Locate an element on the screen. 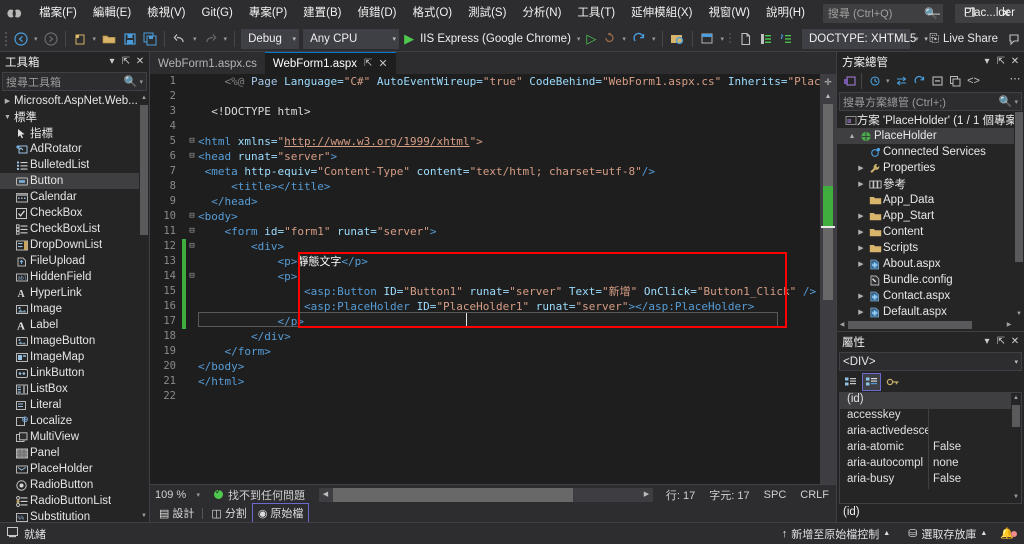 The image size is (1024, 544). toolbox-item-literal: Literal is located at coordinates (74, 405).